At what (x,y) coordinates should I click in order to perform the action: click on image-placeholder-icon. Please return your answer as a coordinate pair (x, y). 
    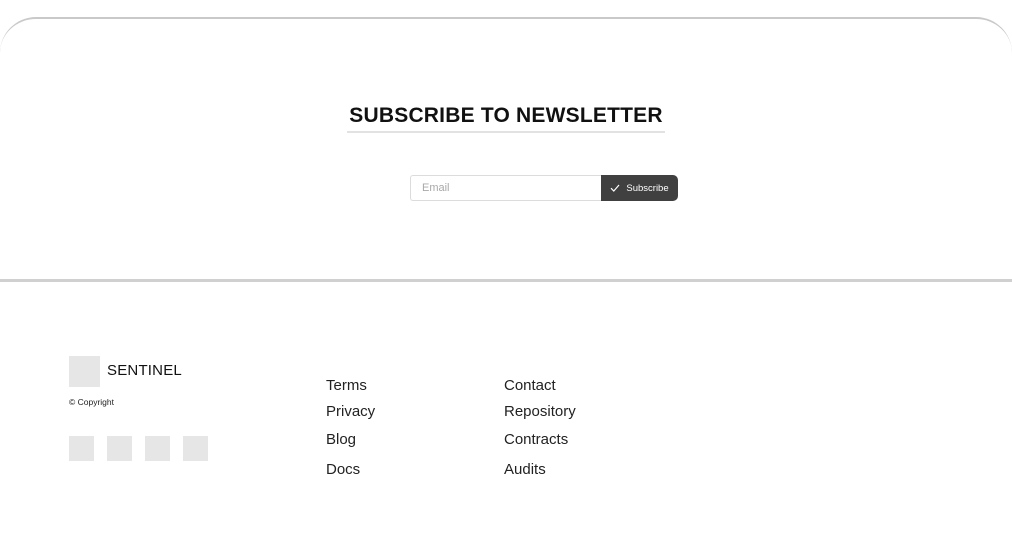
    Looking at the image, I should click on (84, 371).